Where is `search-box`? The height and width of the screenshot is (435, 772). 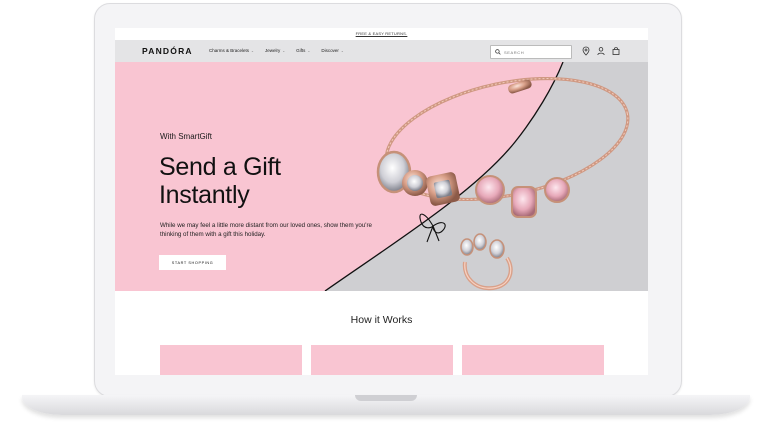
search-box is located at coordinates (531, 52).